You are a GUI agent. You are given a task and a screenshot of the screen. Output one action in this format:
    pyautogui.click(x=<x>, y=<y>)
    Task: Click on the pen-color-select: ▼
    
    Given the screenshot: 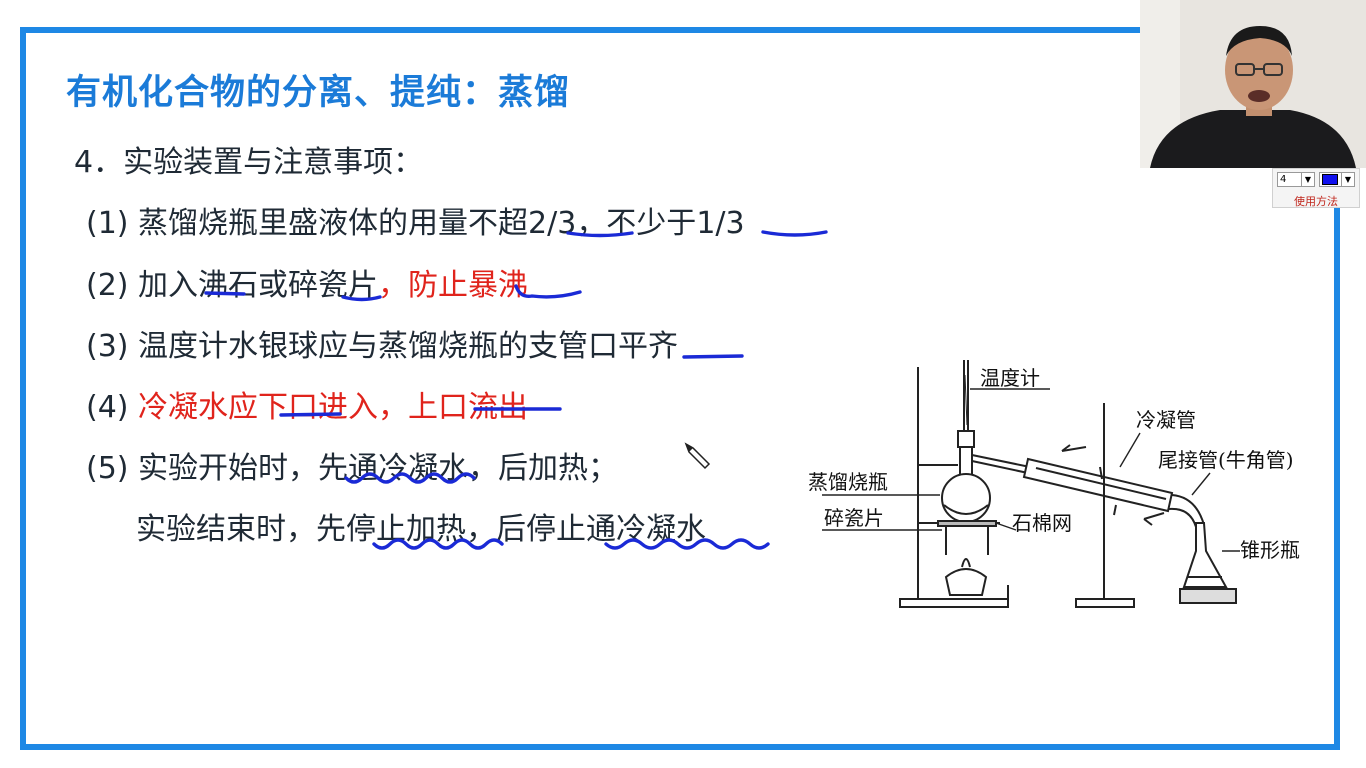 What is the action you would take?
    pyautogui.click(x=1337, y=179)
    